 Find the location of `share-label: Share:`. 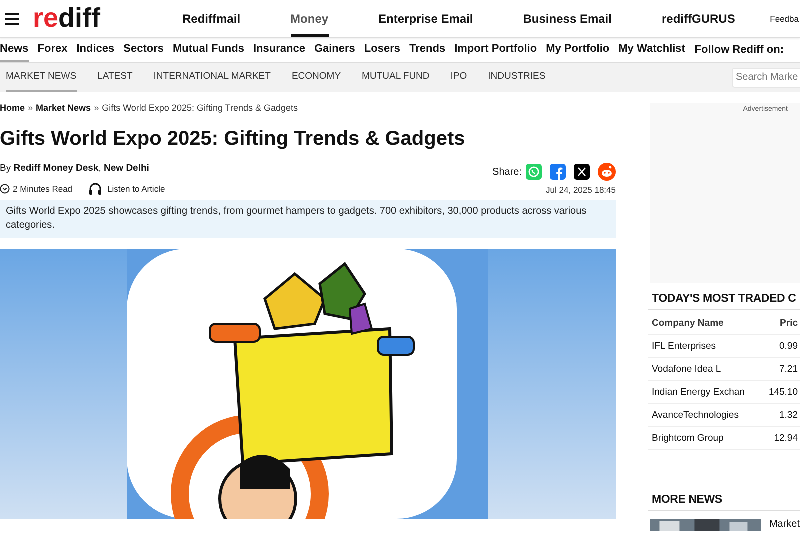

share-label: Share: is located at coordinates (507, 172).